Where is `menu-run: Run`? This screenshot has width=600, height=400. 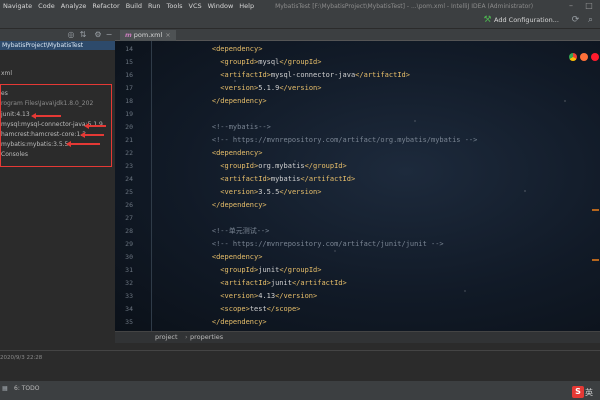 menu-run: Run is located at coordinates (154, 6).